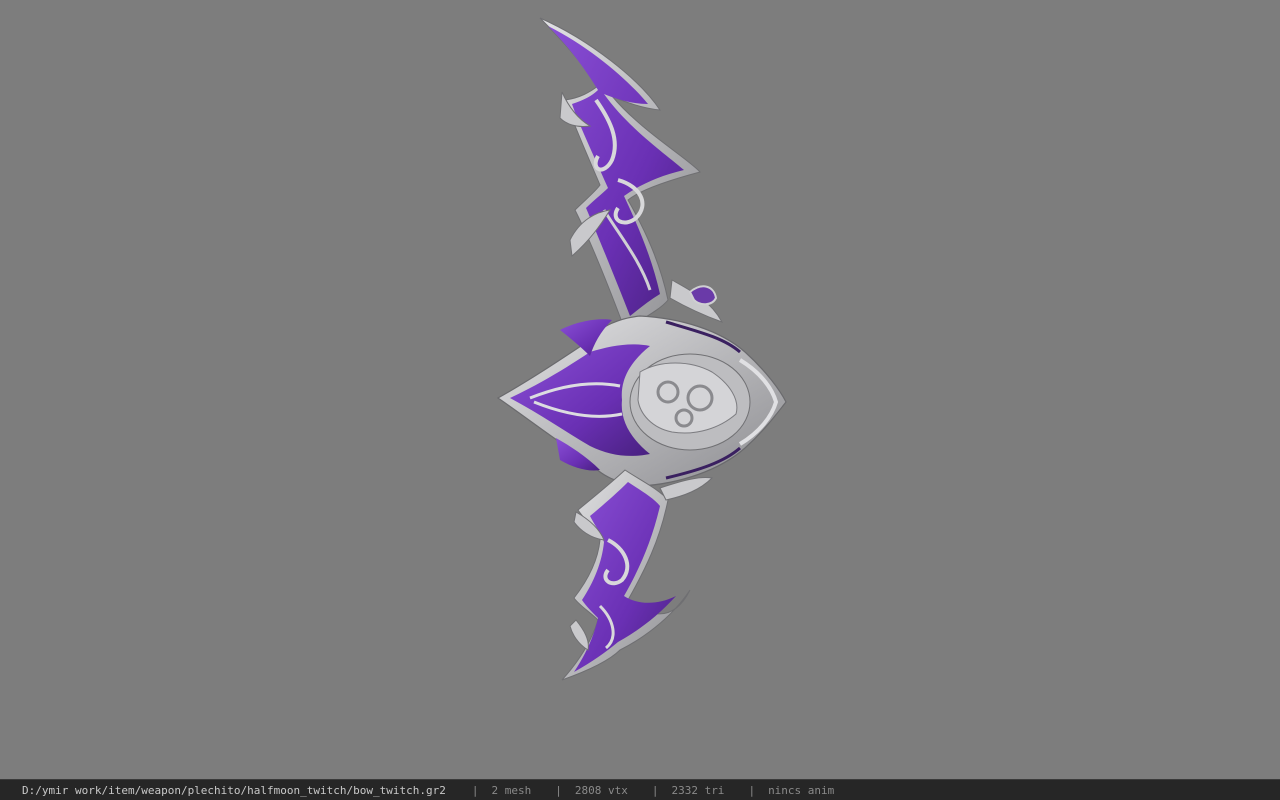 This screenshot has width=1280, height=800. What do you see at coordinates (801, 790) in the screenshot?
I see `animation-status: nincs anim` at bounding box center [801, 790].